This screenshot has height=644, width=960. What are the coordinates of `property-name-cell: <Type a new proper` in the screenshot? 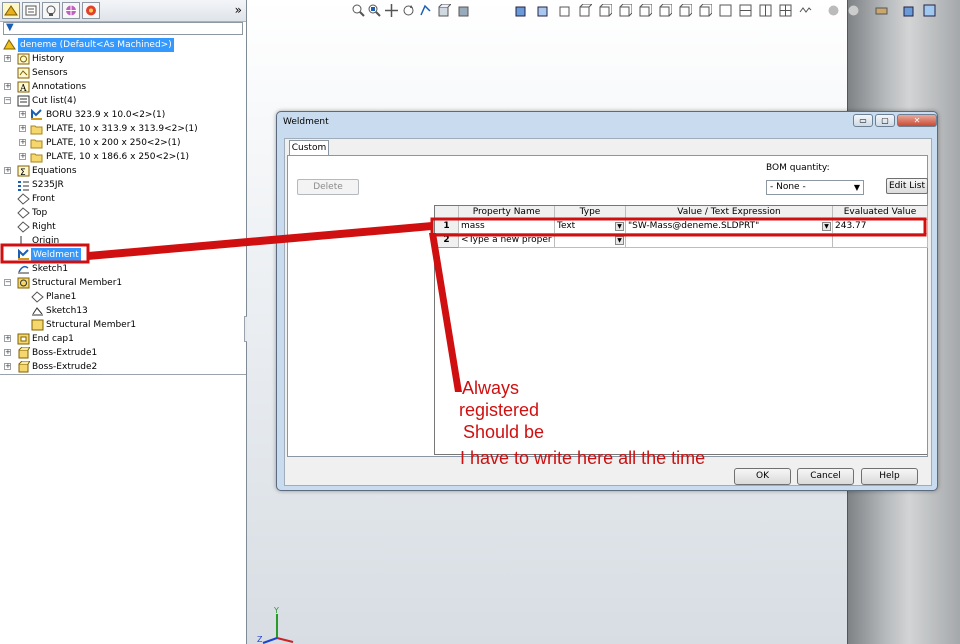 It's located at (507, 241).